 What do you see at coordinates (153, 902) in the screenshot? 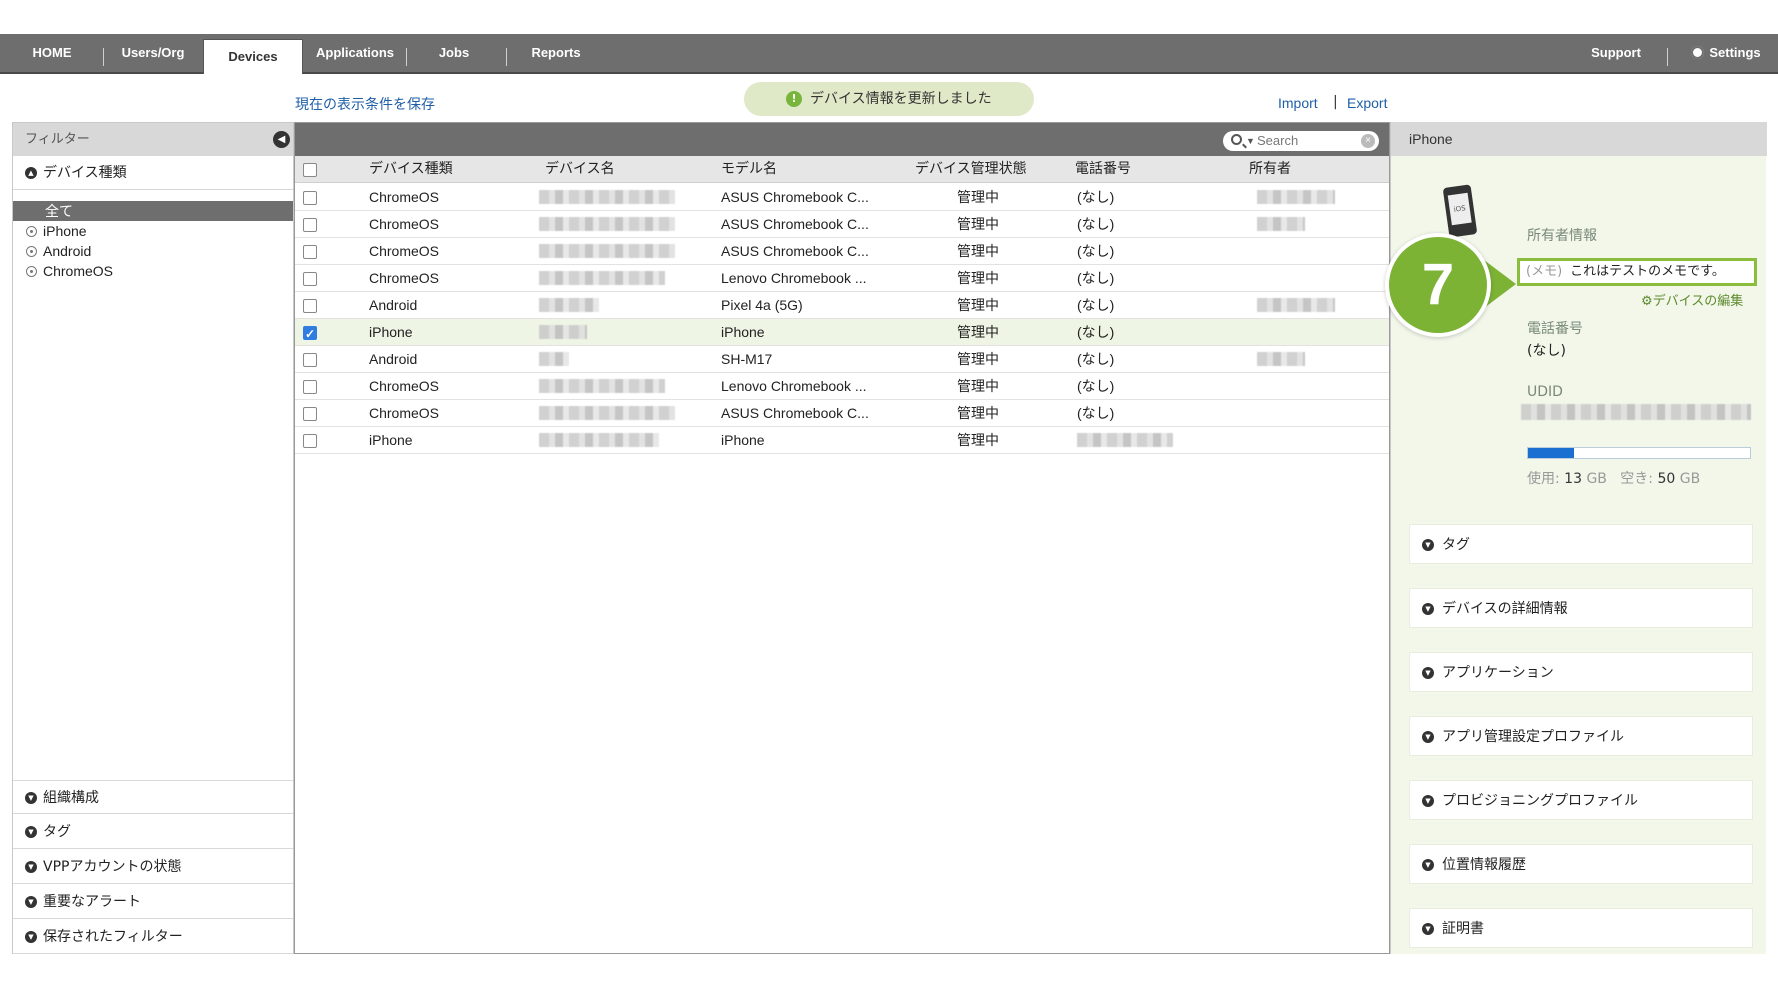
I see `filter-section-alerts: ▼ 重要なアラート` at bounding box center [153, 902].